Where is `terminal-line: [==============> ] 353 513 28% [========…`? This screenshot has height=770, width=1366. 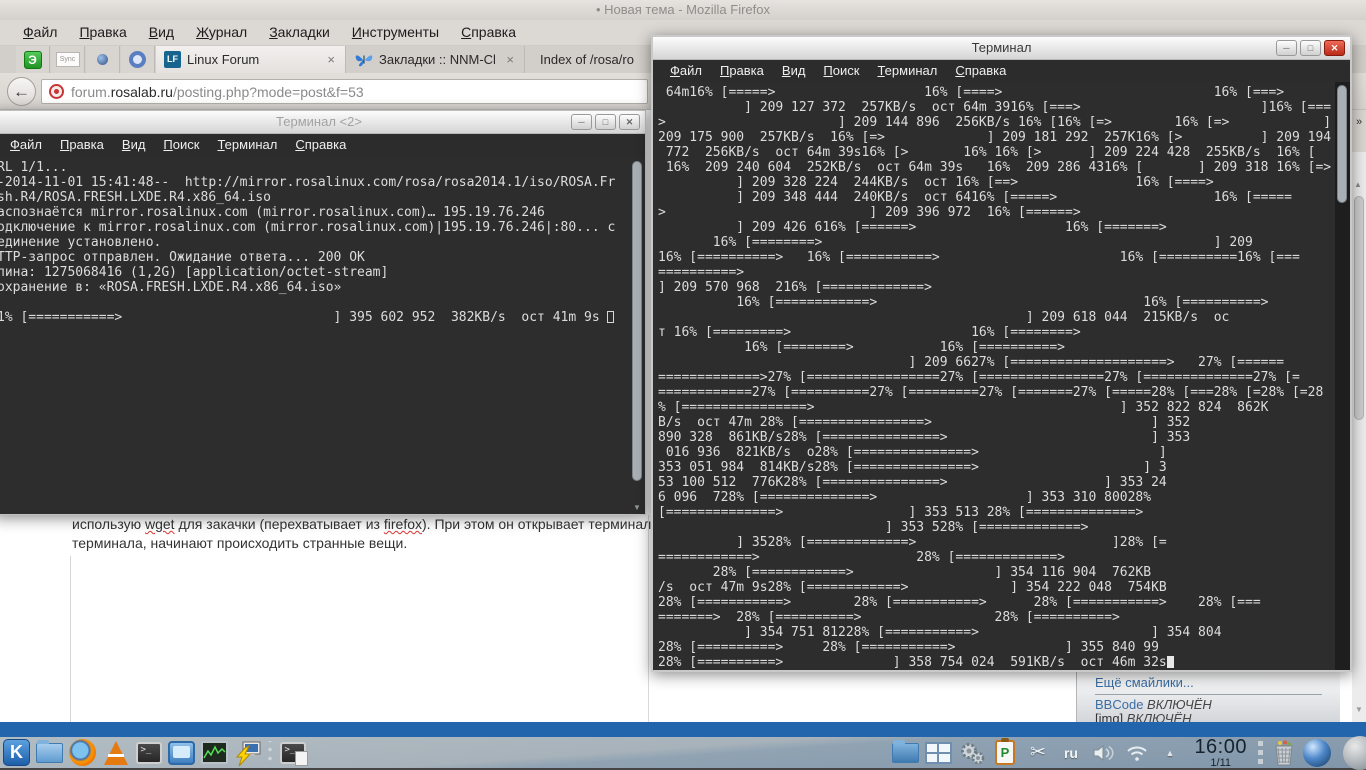
terminal-line: [==============> ] 353 513 28% [========… is located at coordinates (996, 512).